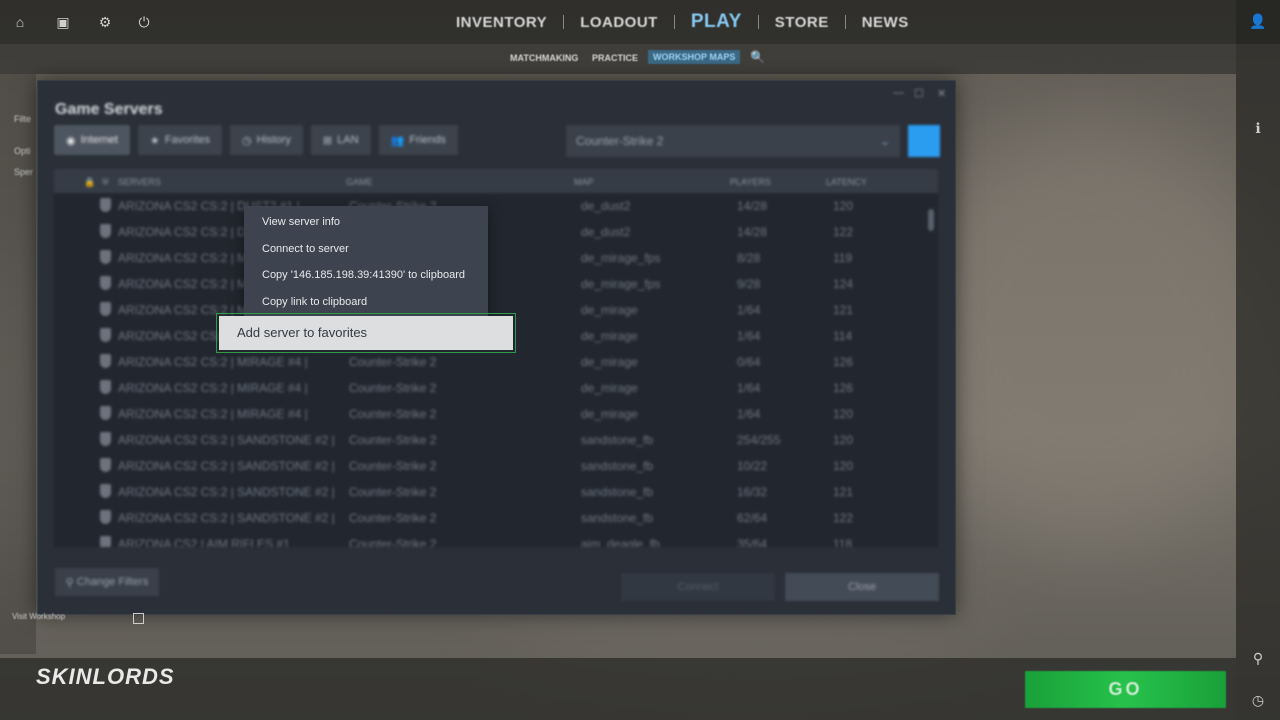 This screenshot has width=1280, height=720. Describe the element at coordinates (144, 22) in the screenshot. I see `power-icon: ⏻` at that location.